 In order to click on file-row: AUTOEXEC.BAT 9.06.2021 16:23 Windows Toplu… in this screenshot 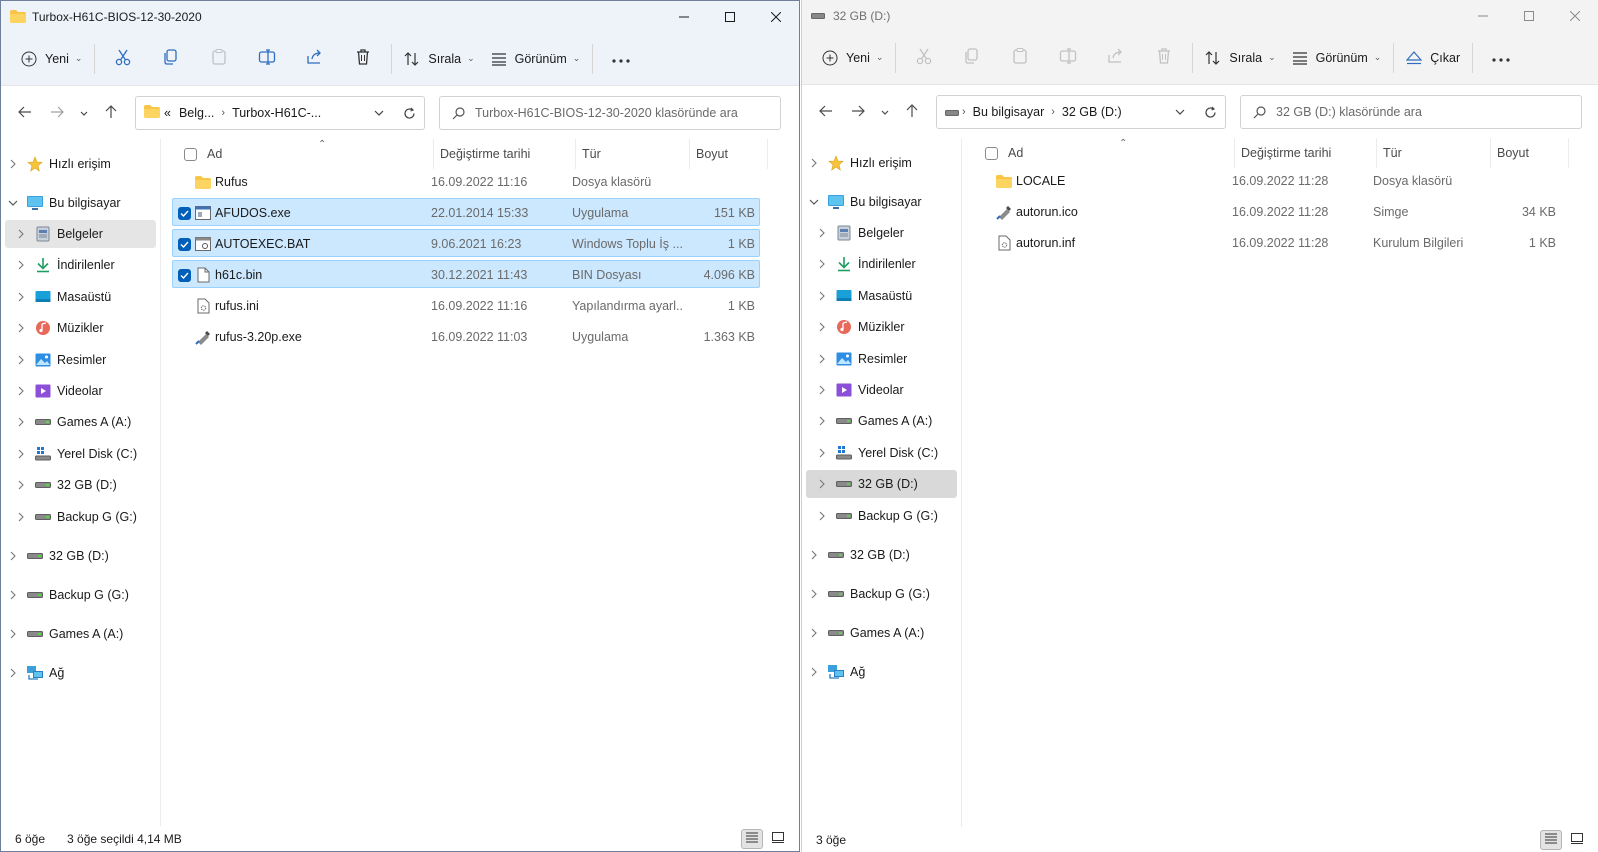, I will do `click(466, 243)`.